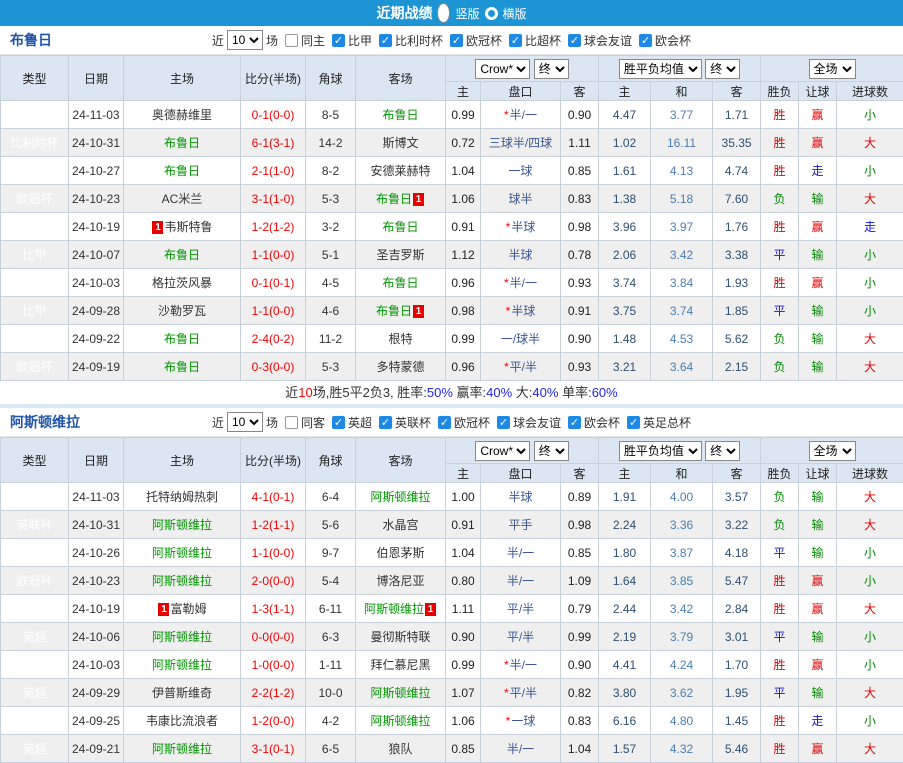 The image size is (903, 763). What do you see at coordinates (463, 171) in the screenshot?
I see `home-handicap-odds: 1.04` at bounding box center [463, 171].